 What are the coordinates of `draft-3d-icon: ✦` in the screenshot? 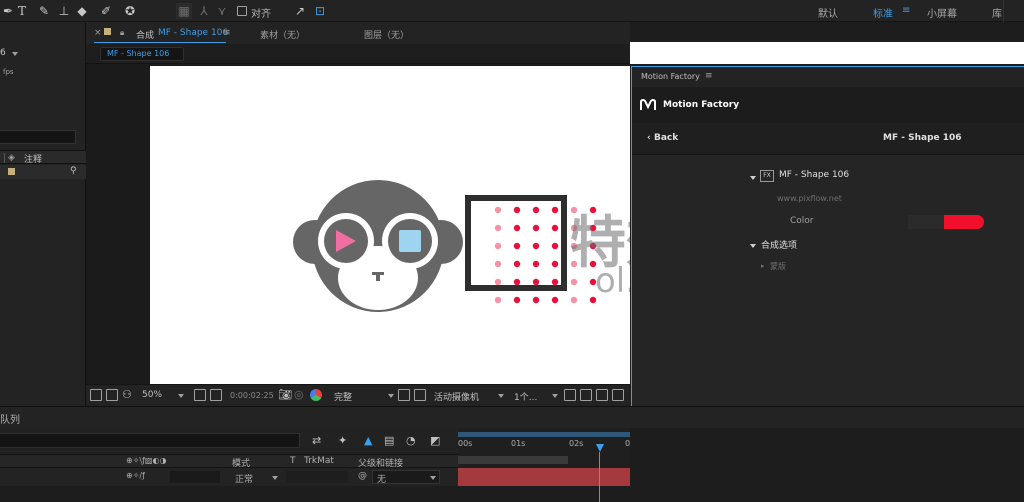 It's located at (342, 440).